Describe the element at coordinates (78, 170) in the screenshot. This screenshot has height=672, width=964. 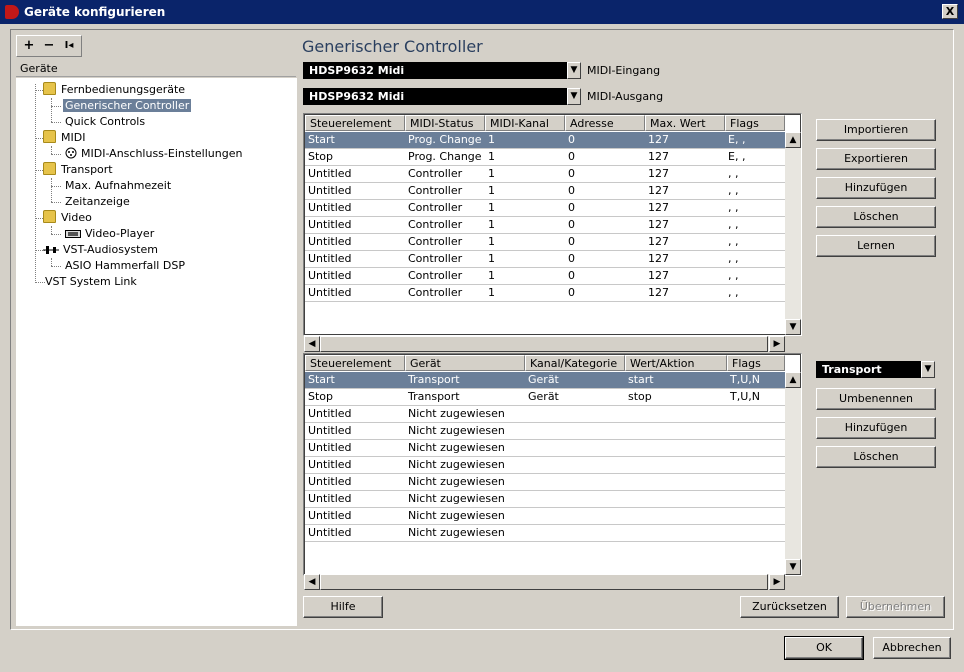
I see `tree-item-transport: Transport` at that location.